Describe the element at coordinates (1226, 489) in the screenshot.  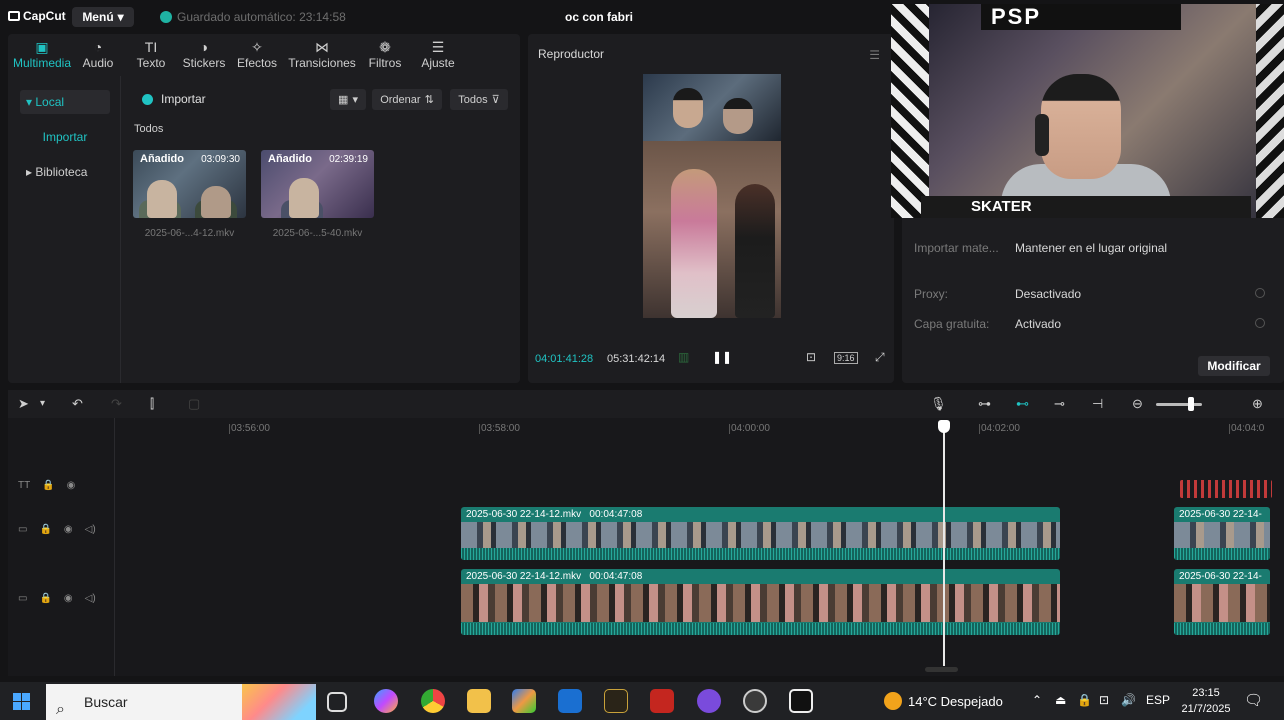
I see `text-clip` at that location.